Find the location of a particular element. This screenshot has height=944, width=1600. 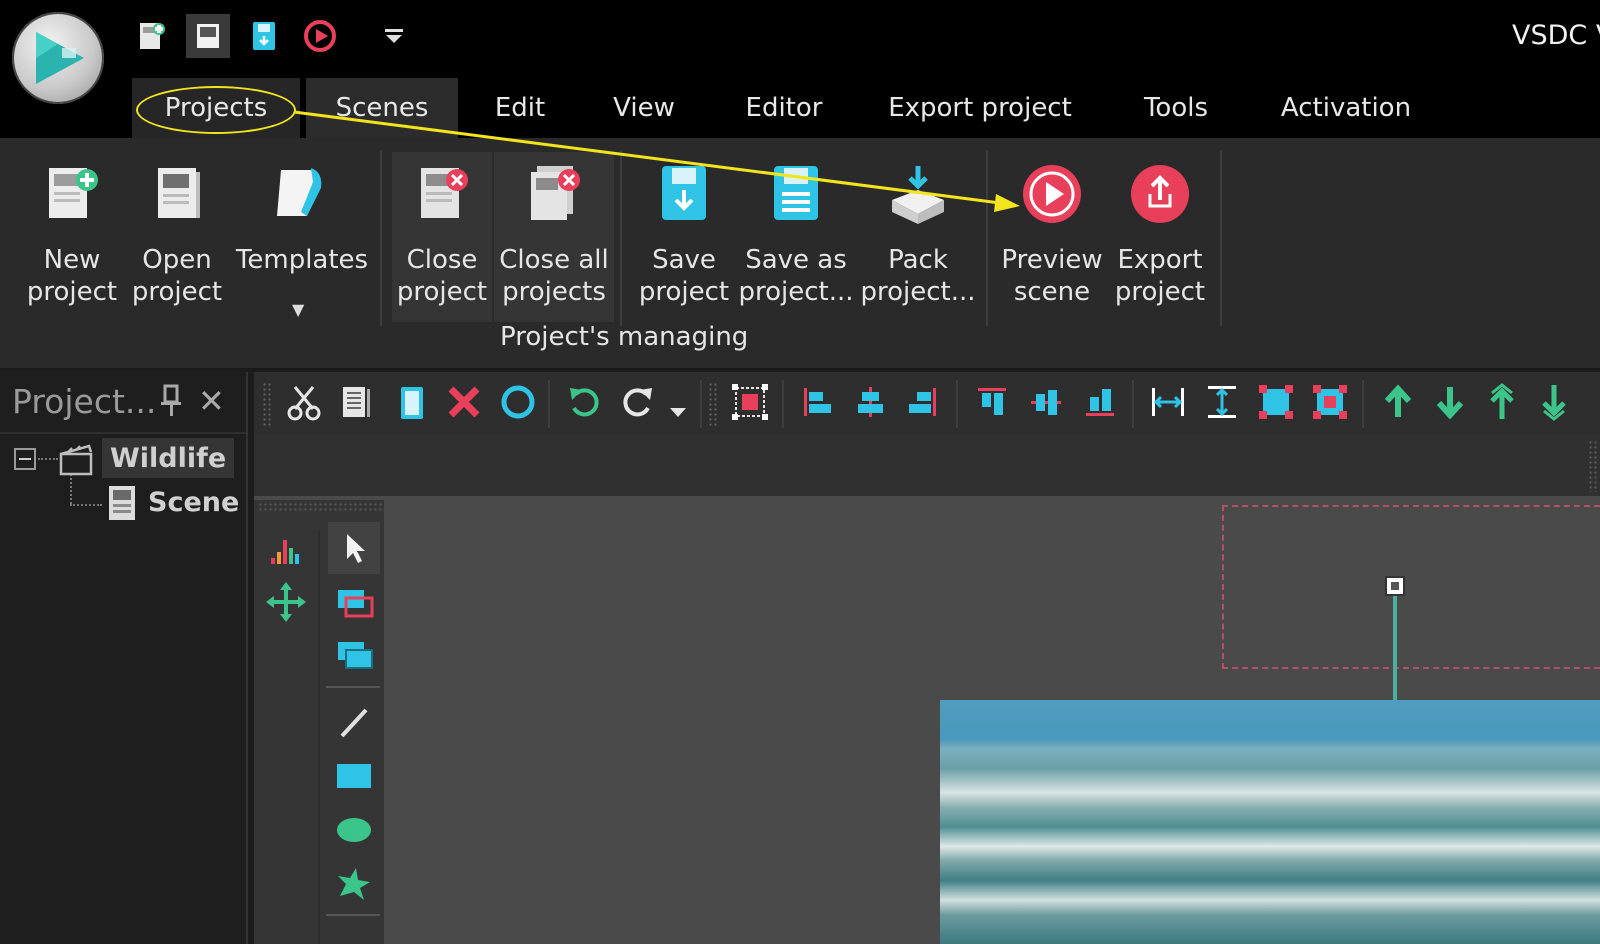

align-right-icon is located at coordinates (922, 402).